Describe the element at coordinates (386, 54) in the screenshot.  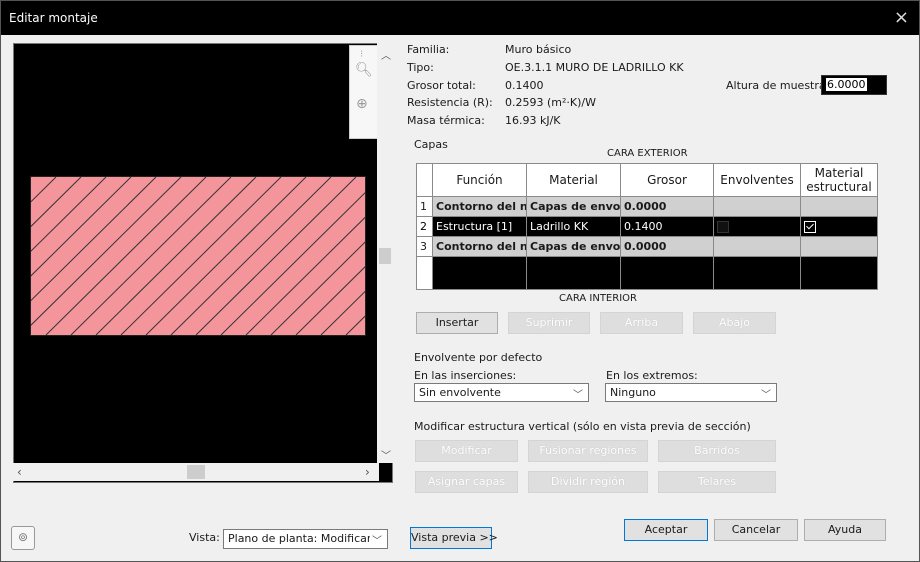
I see `scroll-up-icon: ︿` at that location.